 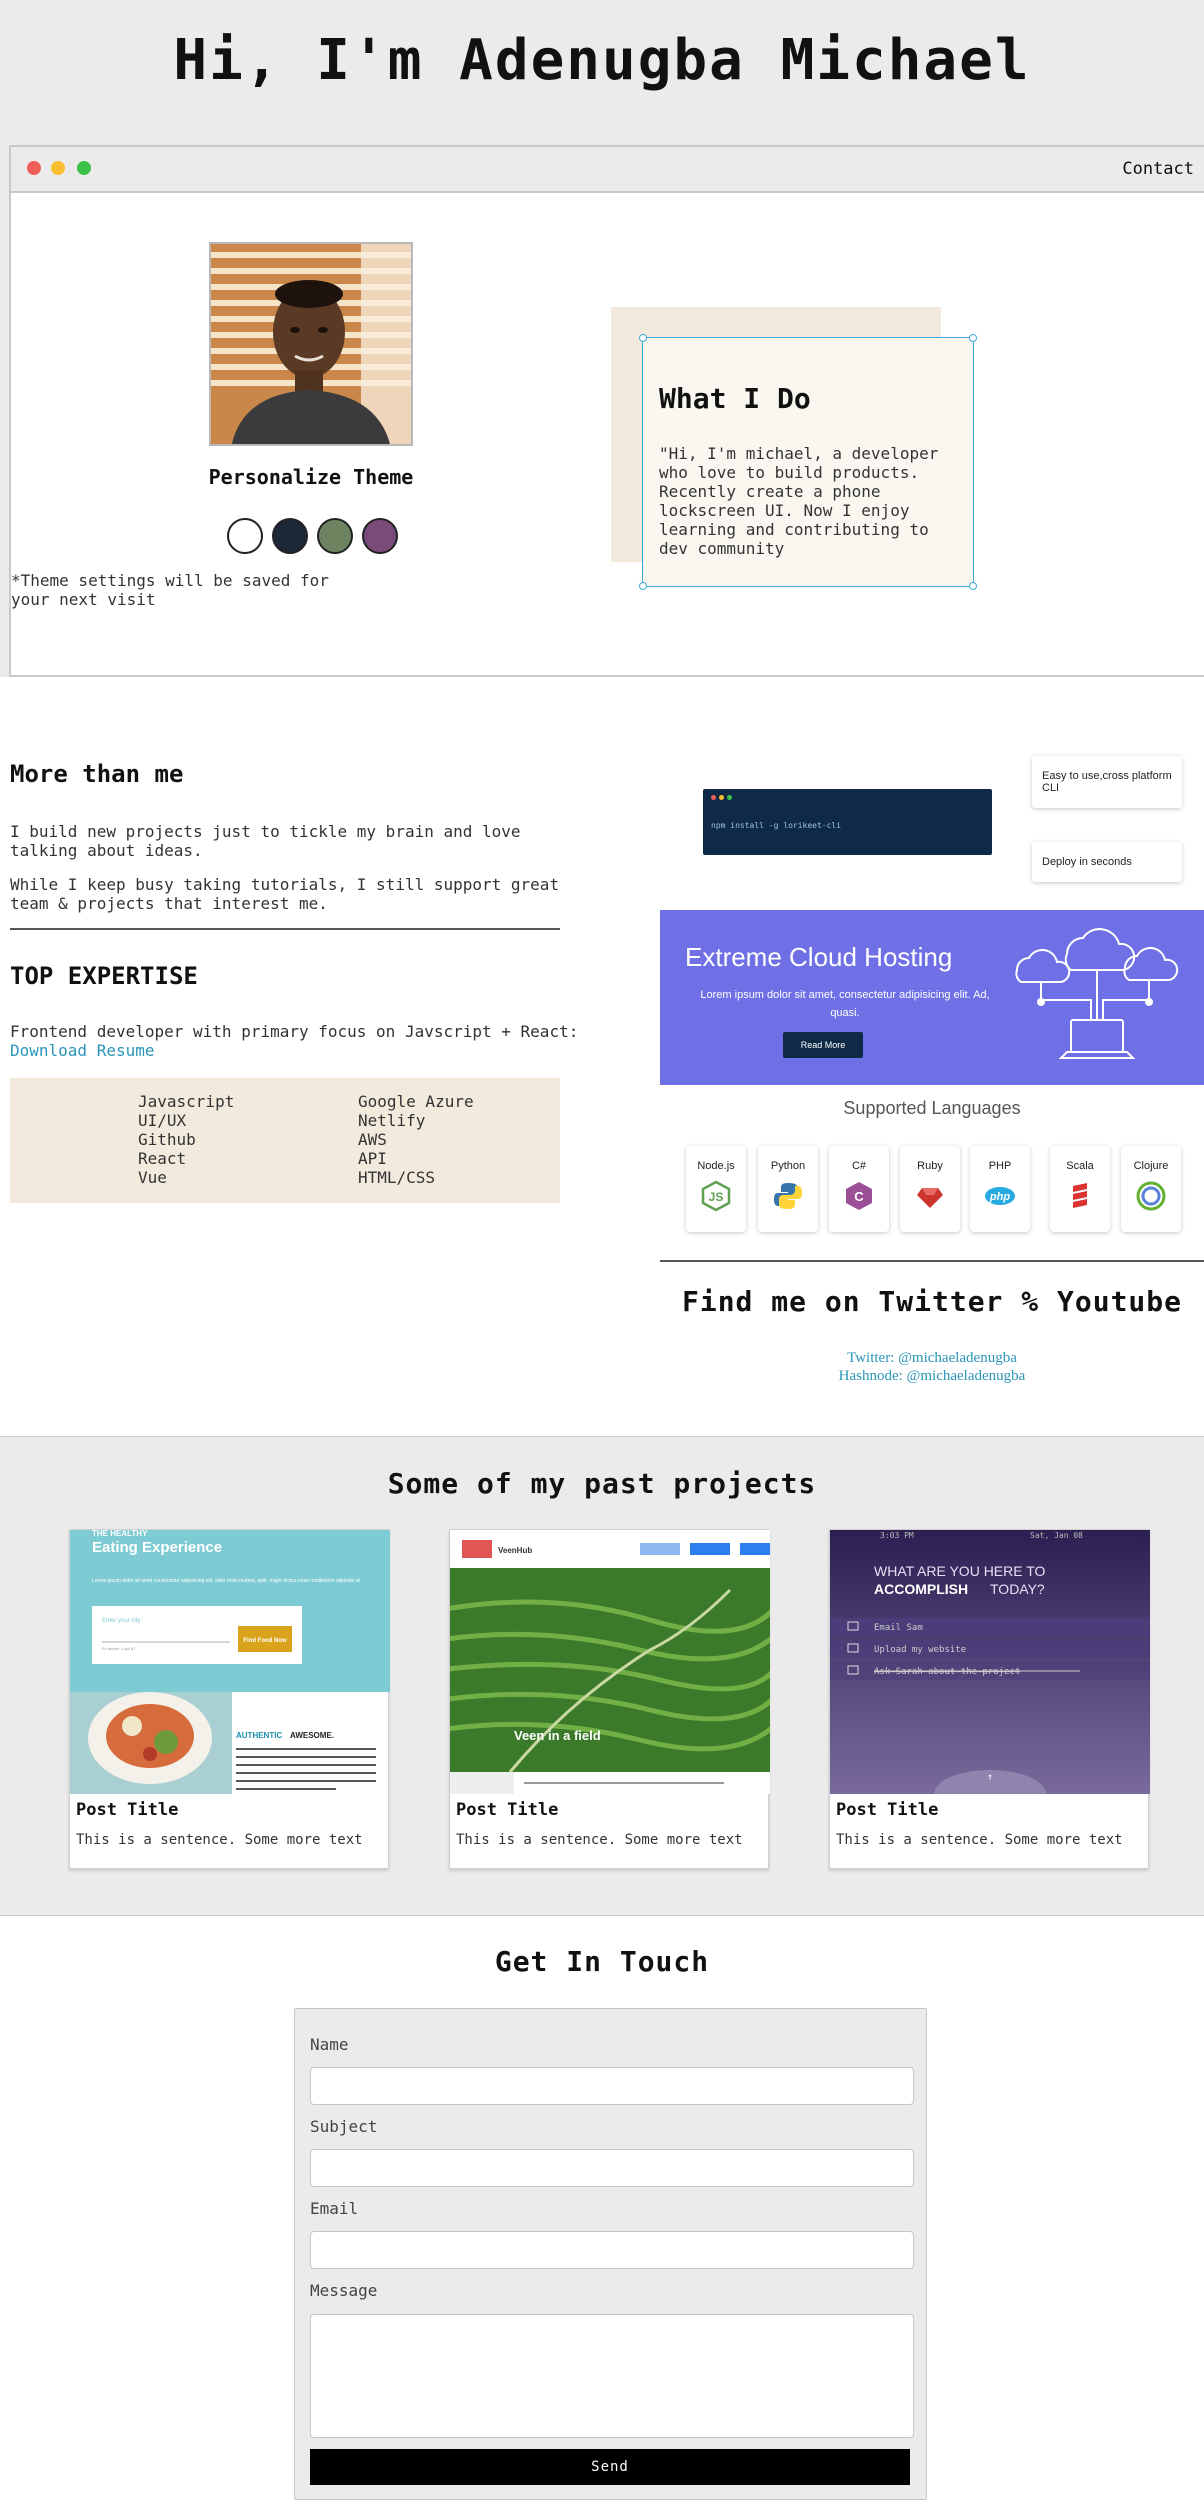 What do you see at coordinates (58, 168) in the screenshot?
I see `minimize-dot-icon` at bounding box center [58, 168].